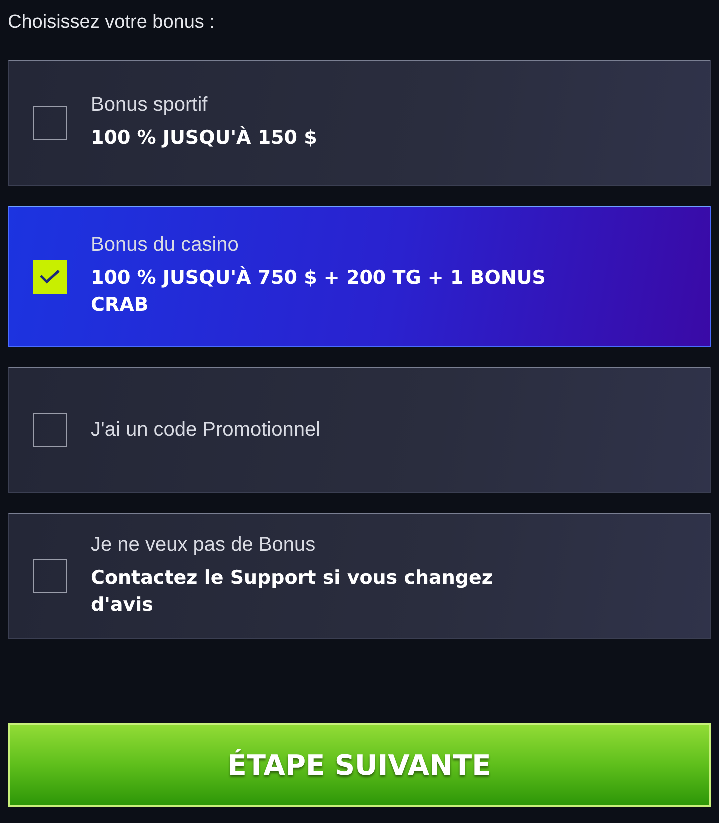  I want to click on section-title: Choisissez votre bonus :, so click(112, 23).